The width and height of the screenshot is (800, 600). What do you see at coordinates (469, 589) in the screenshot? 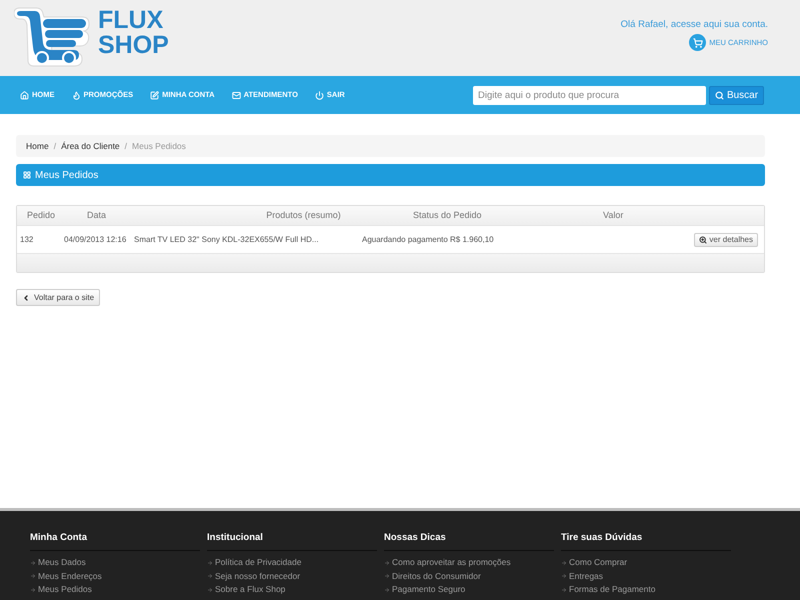
I see `footer-link: Pagamento Seguro` at bounding box center [469, 589].